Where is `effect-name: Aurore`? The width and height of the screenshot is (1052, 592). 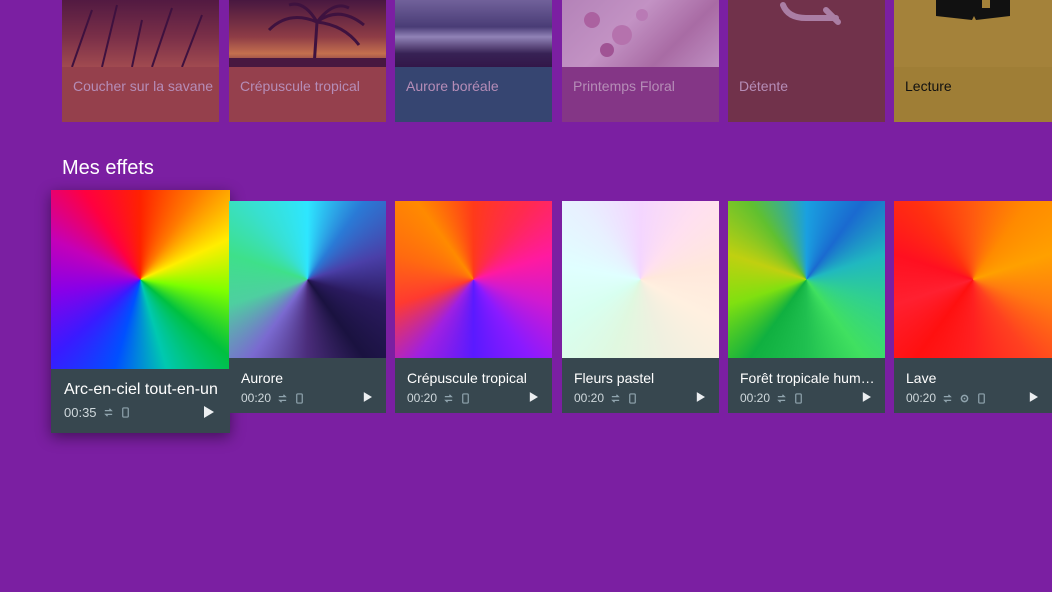
effect-name: Aurore is located at coordinates (262, 378).